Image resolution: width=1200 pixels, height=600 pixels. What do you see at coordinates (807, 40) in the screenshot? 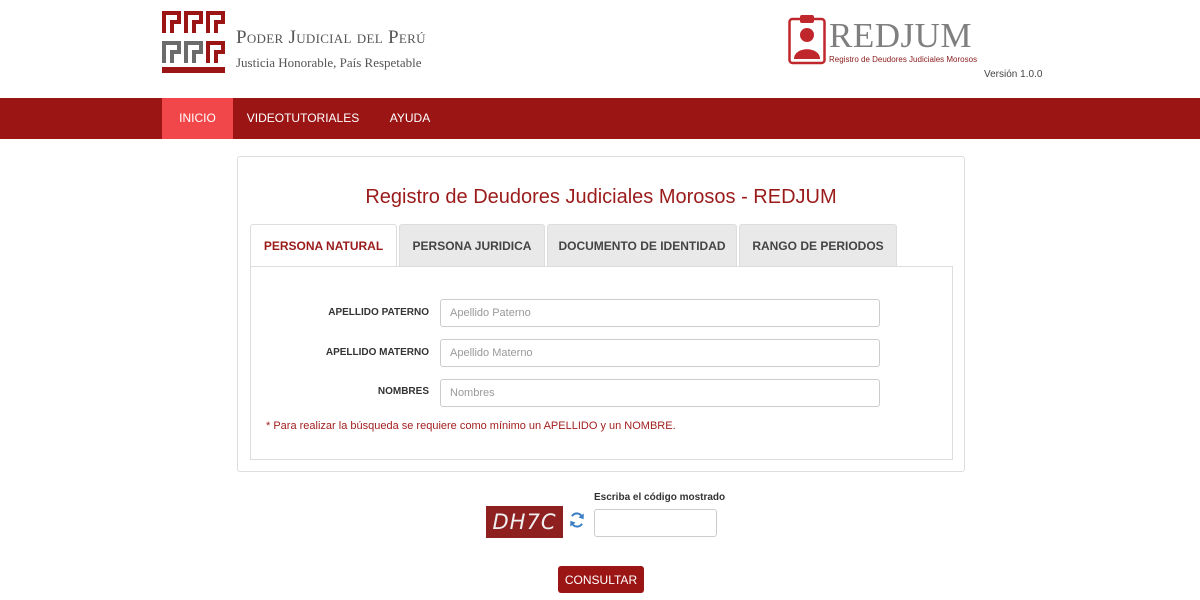
I see `person-clipboard-icon` at bounding box center [807, 40].